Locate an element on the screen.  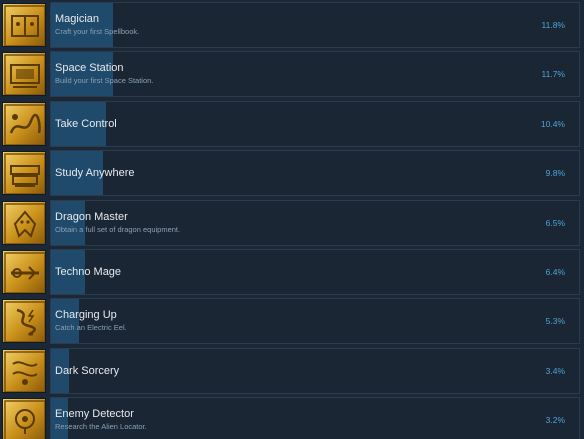
dragon-icon is located at coordinates (24, 222).